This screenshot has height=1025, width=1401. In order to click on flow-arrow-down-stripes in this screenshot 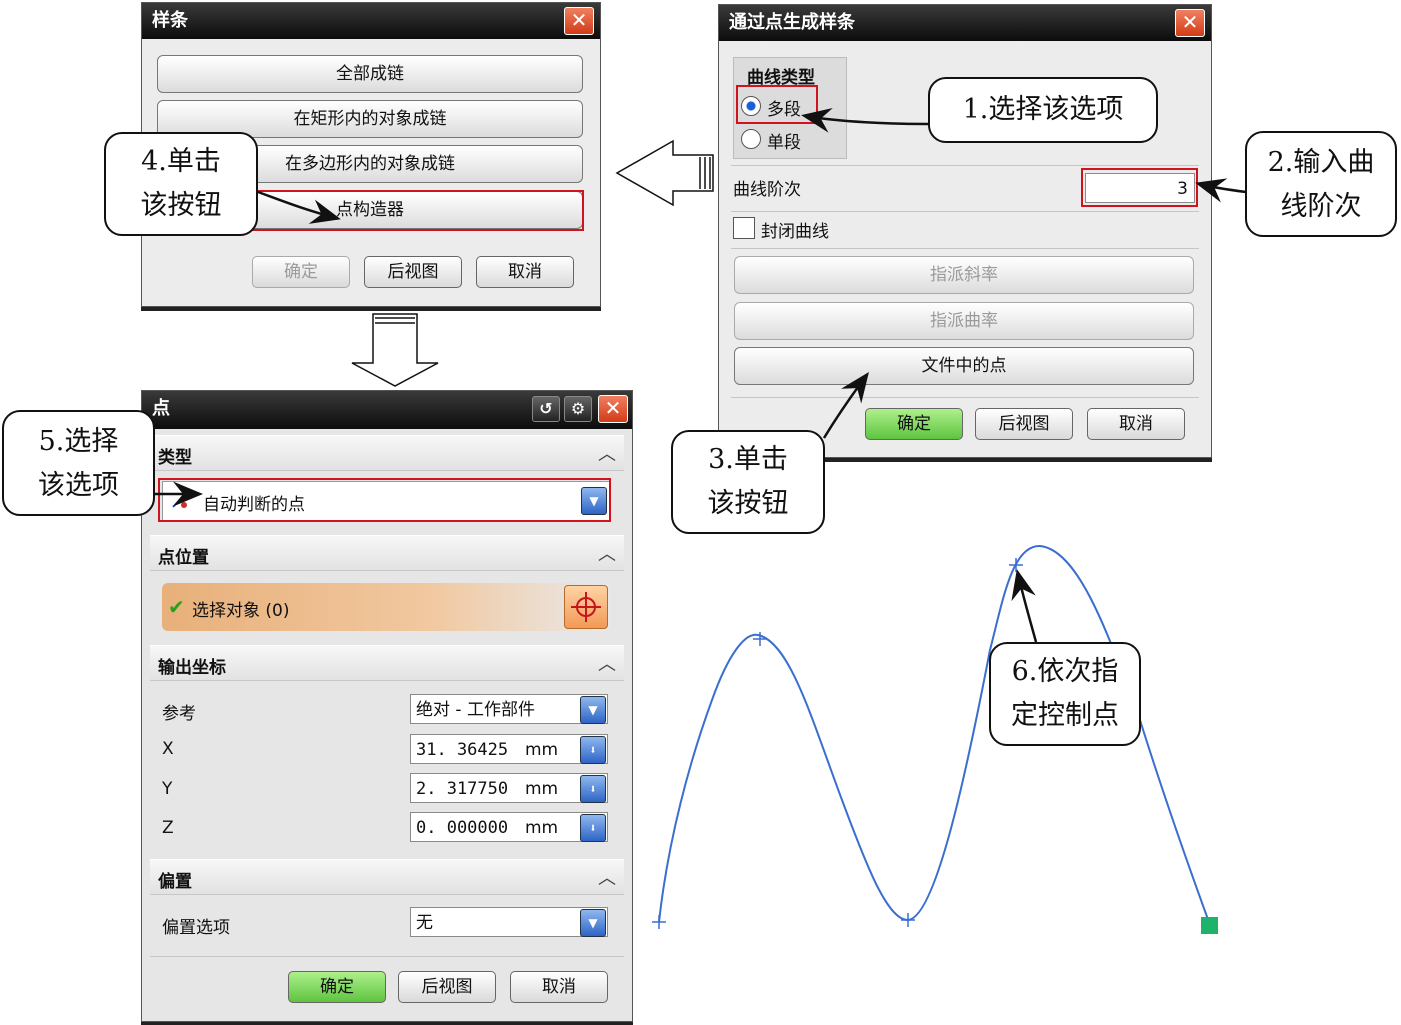, I will do `click(395, 320)`.